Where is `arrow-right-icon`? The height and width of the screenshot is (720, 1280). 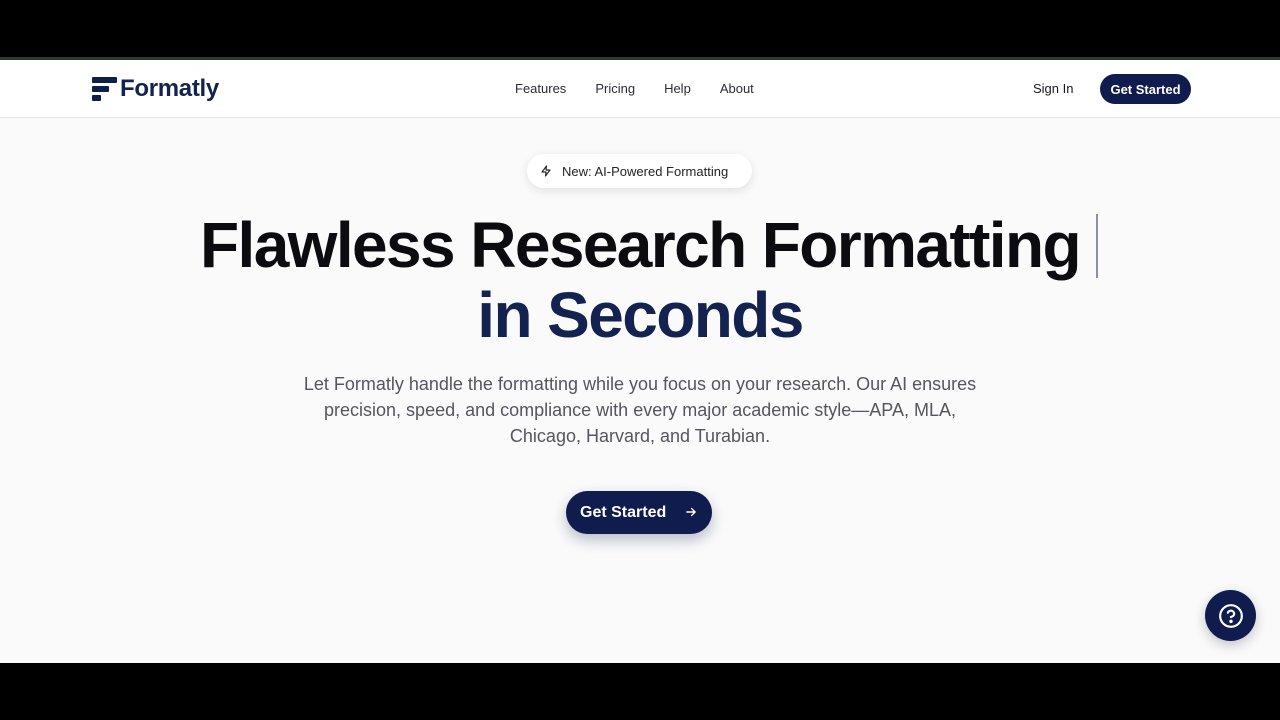
arrow-right-icon is located at coordinates (691, 512).